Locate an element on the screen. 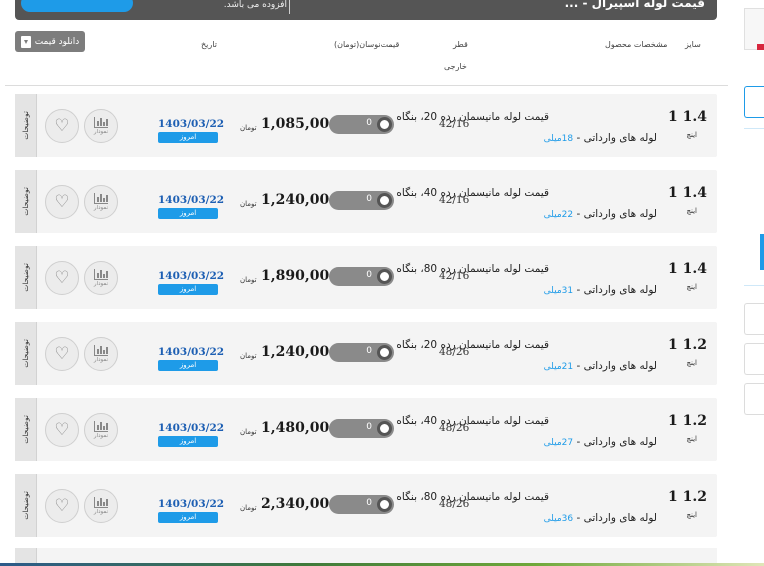 The height and width of the screenshot is (566, 764). header-diameter-2: خارجی is located at coordinates (455, 66).